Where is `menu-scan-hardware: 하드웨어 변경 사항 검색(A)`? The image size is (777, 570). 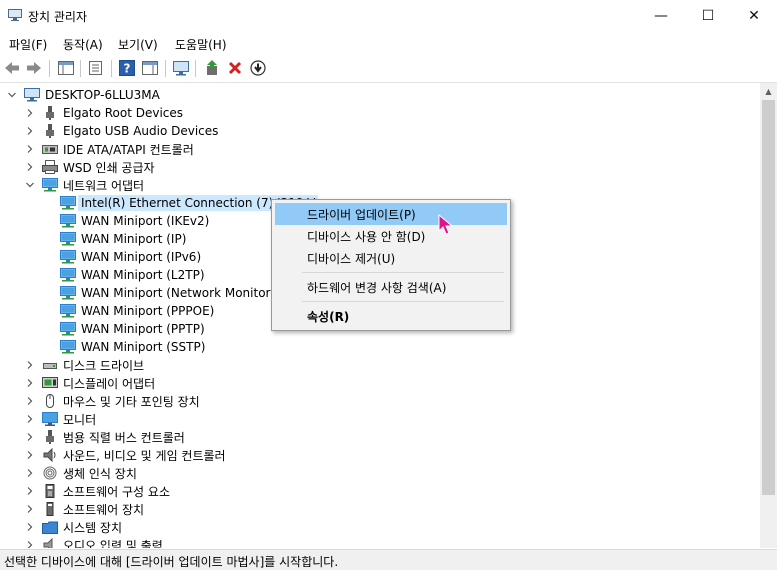
menu-scan-hardware: 하드웨어 변경 사항 검색(A) is located at coordinates (391, 287).